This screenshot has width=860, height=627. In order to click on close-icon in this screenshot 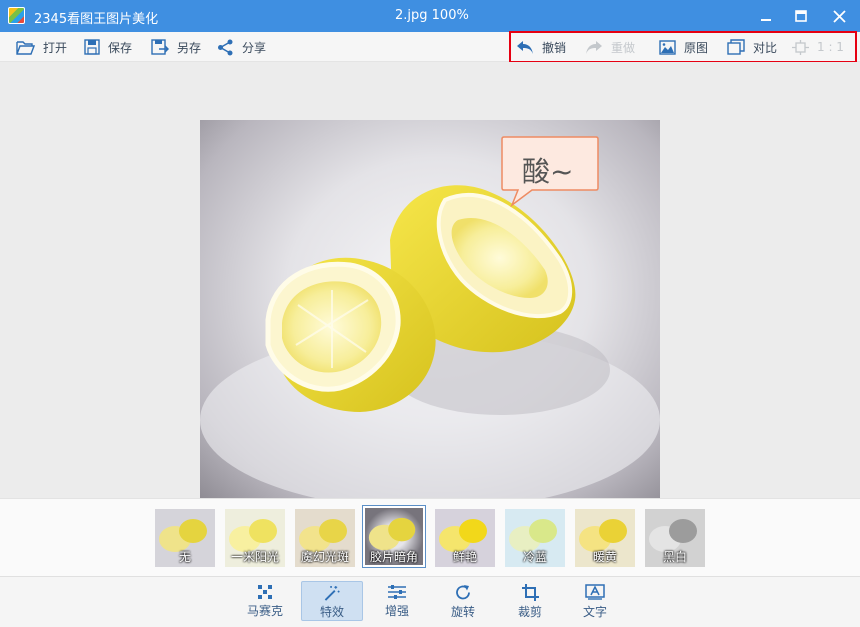, I will do `click(839, 16)`.